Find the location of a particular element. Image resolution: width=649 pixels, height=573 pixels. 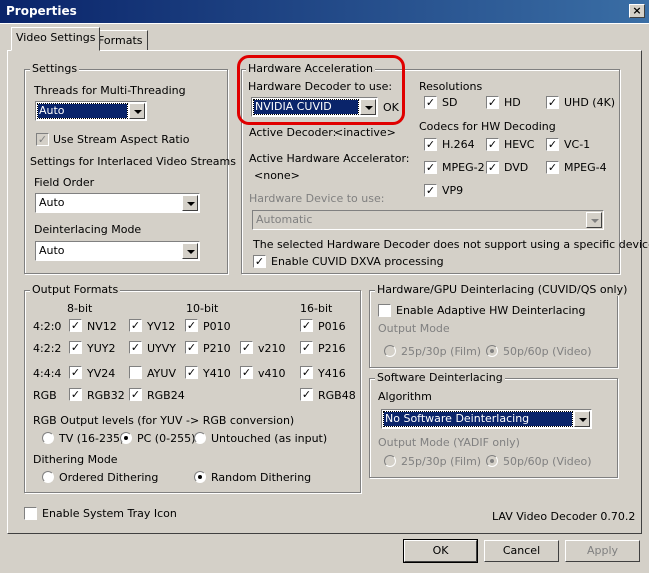

sw-deint-algorithm-select: No Software Deinterlacing is located at coordinates (486, 419).